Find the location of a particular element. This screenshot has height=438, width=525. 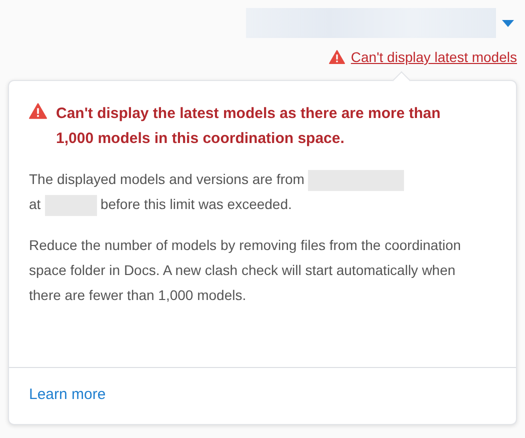

learn-more-link: Learn more is located at coordinates (67, 394).